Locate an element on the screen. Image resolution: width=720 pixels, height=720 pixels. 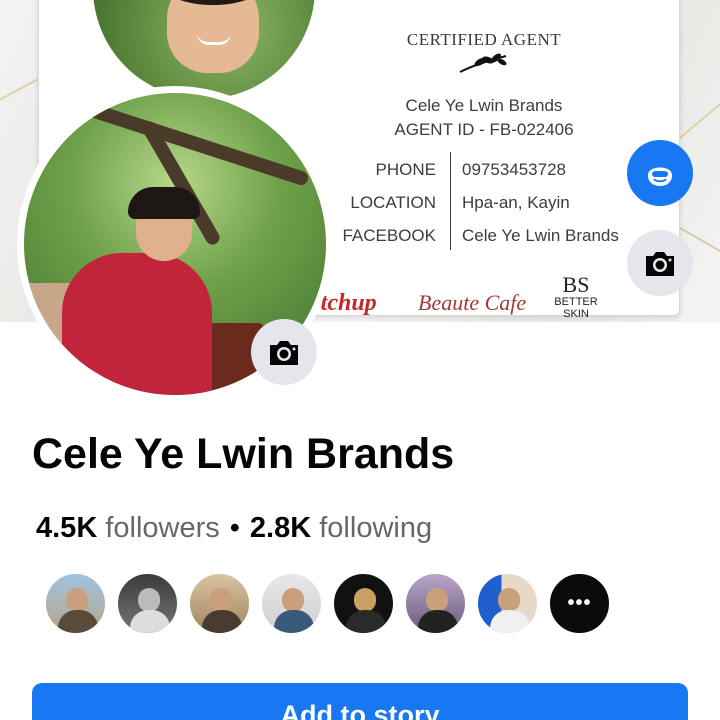
row-label: LOCATION is located at coordinates (393, 202).